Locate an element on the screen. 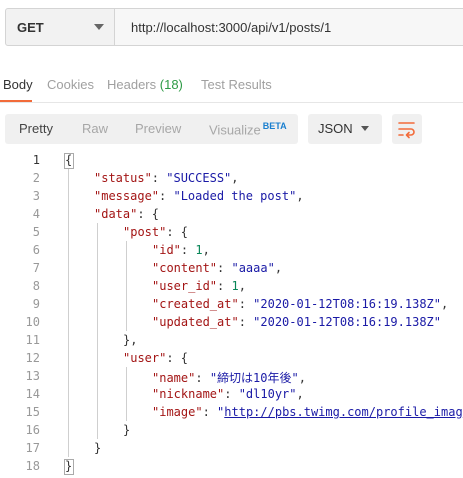  code-line: 14 "nickname": "dl10yr", is located at coordinates (231, 396).